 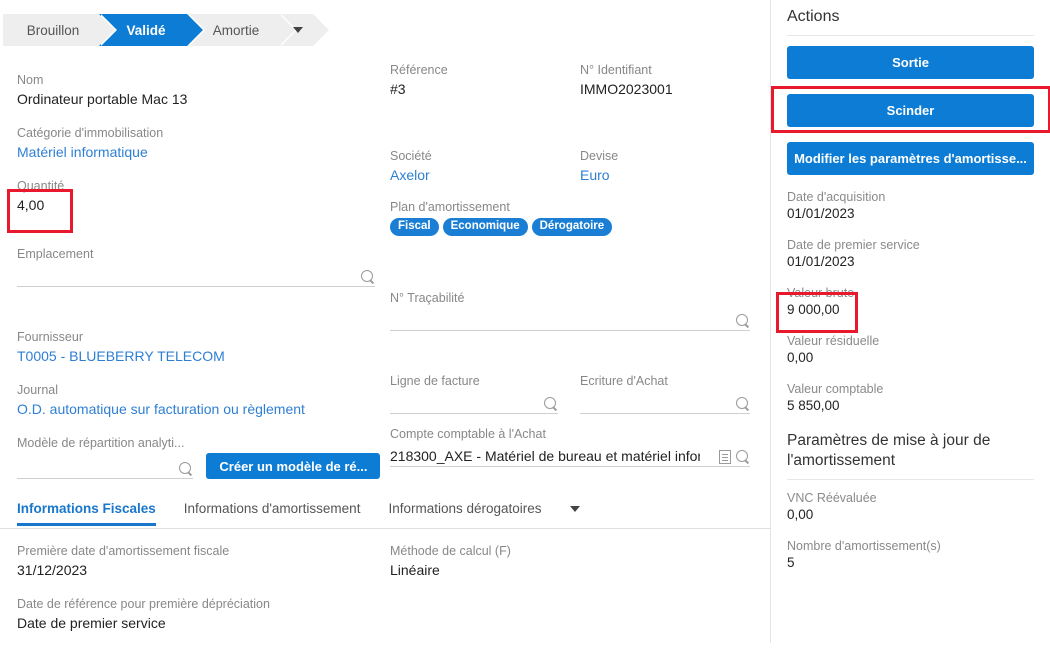 What do you see at coordinates (435, 381) in the screenshot?
I see `field-label: Ligne de facture` at bounding box center [435, 381].